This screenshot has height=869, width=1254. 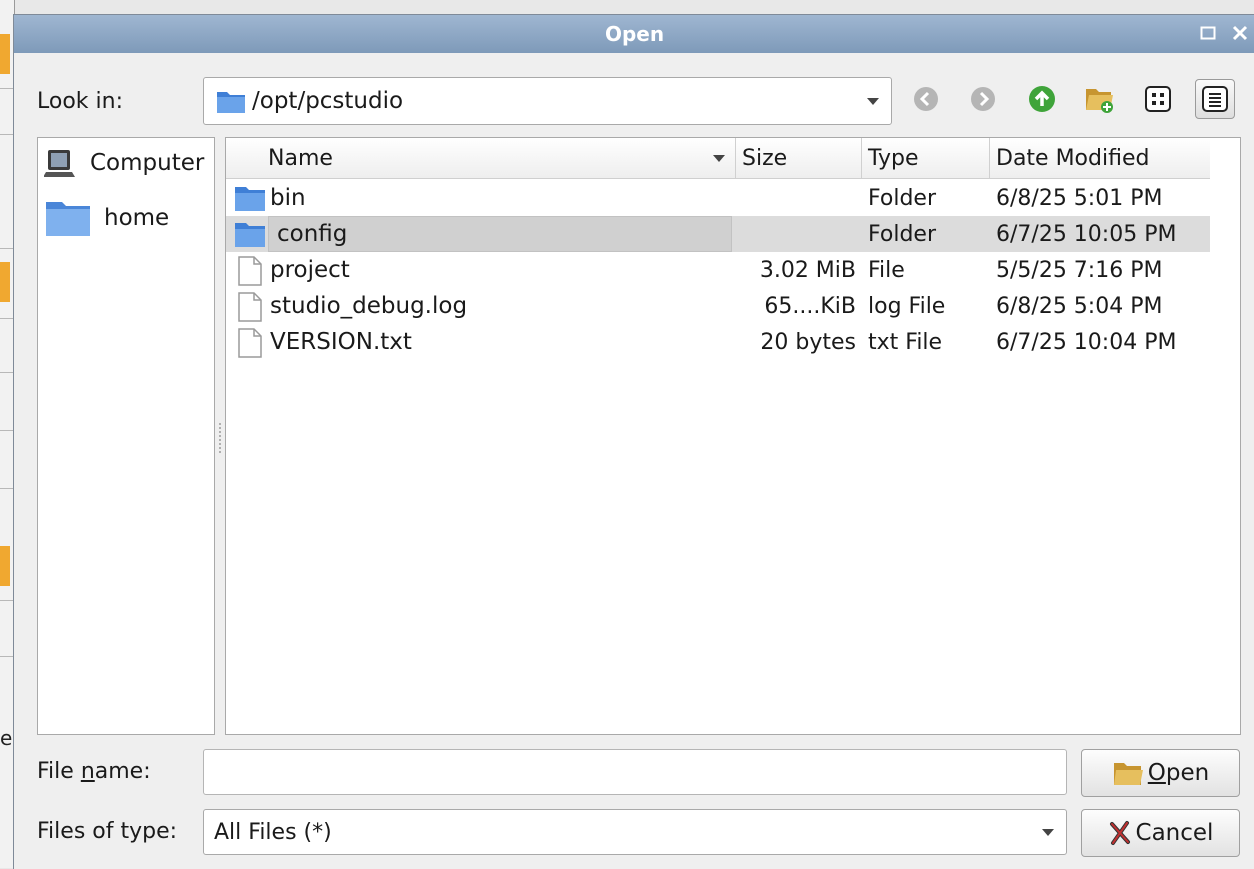 I want to click on parent-directory-icon, so click(x=1042, y=99).